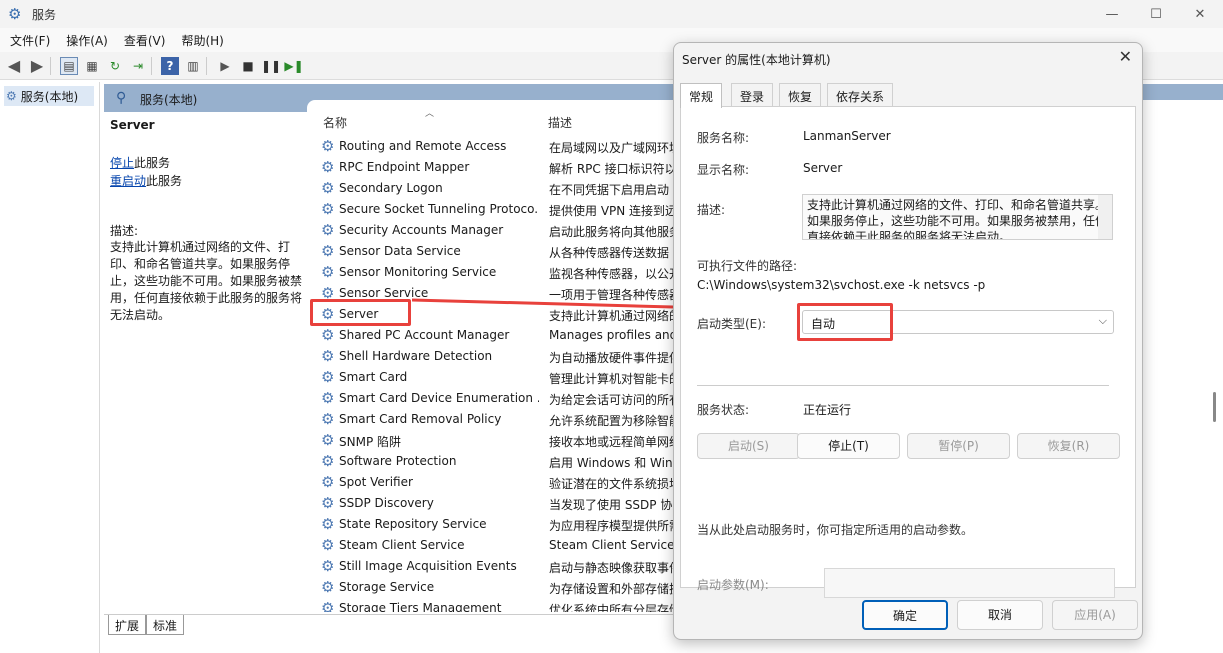  What do you see at coordinates (138, 66) in the screenshot?
I see `export-list-icon: ⇥` at bounding box center [138, 66].